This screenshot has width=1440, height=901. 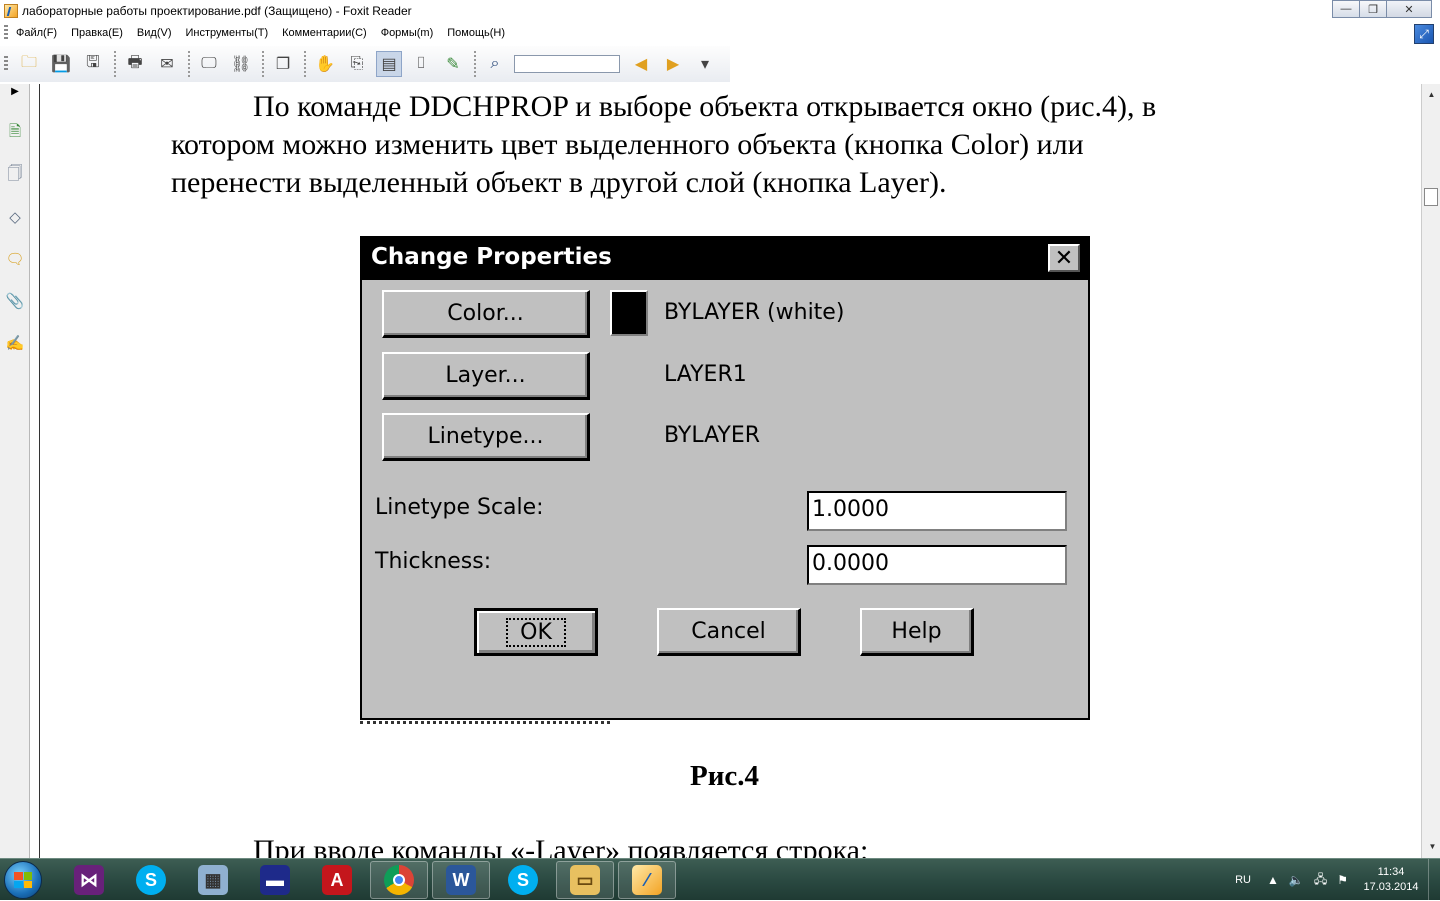 I want to click on menu-file: Файл(F), so click(x=36, y=33).